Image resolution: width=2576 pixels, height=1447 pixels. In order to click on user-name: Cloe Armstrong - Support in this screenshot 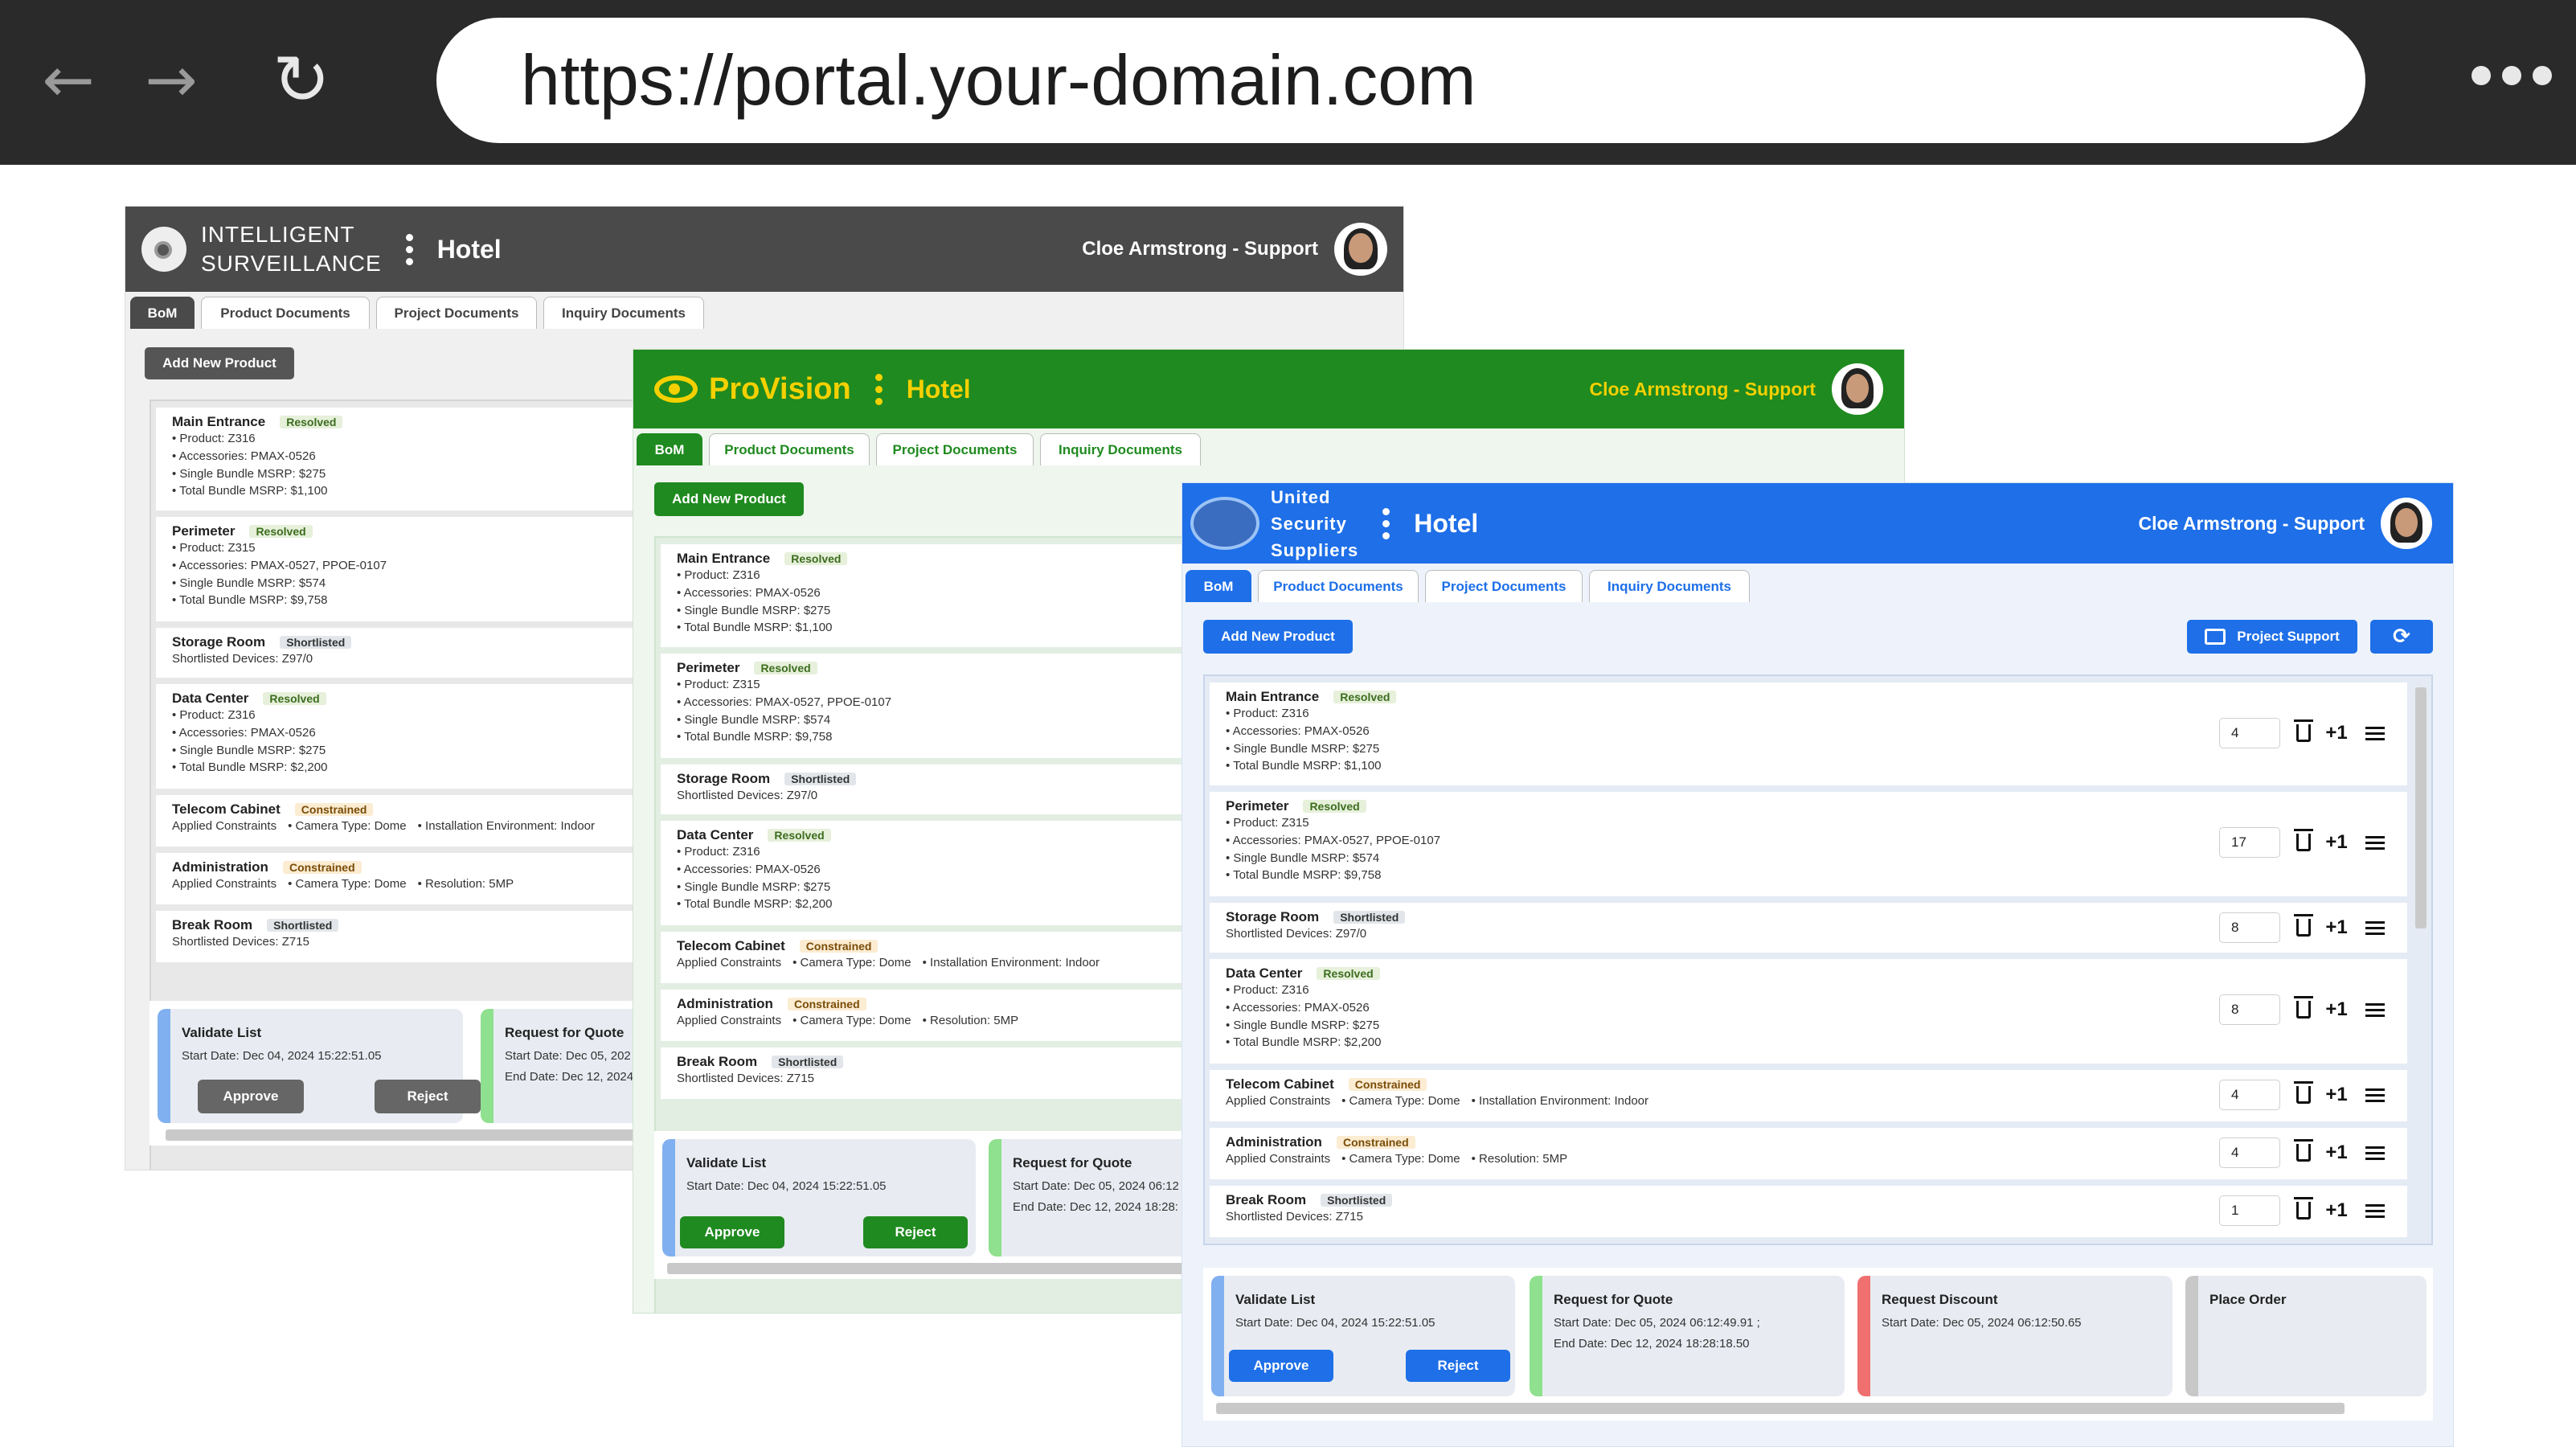, I will do `click(1702, 389)`.